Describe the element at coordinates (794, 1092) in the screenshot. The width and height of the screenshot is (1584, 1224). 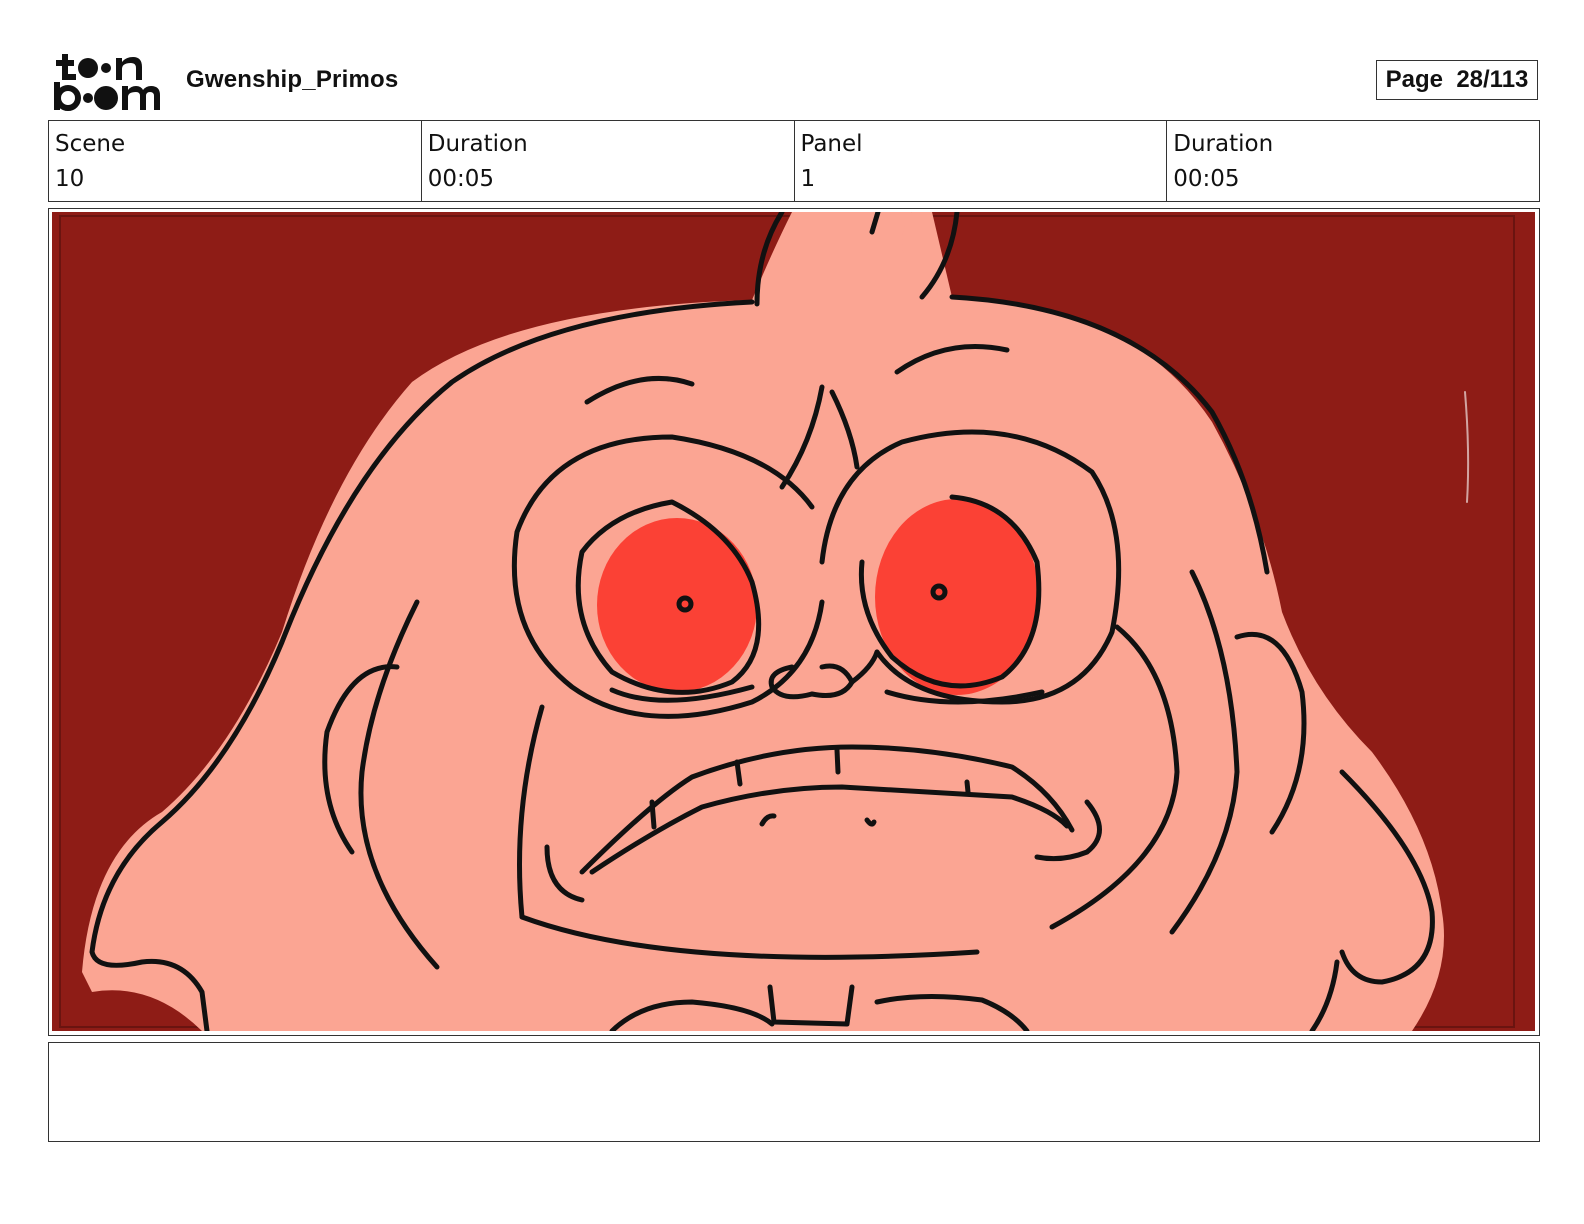
I see `panel-notes-box` at that location.